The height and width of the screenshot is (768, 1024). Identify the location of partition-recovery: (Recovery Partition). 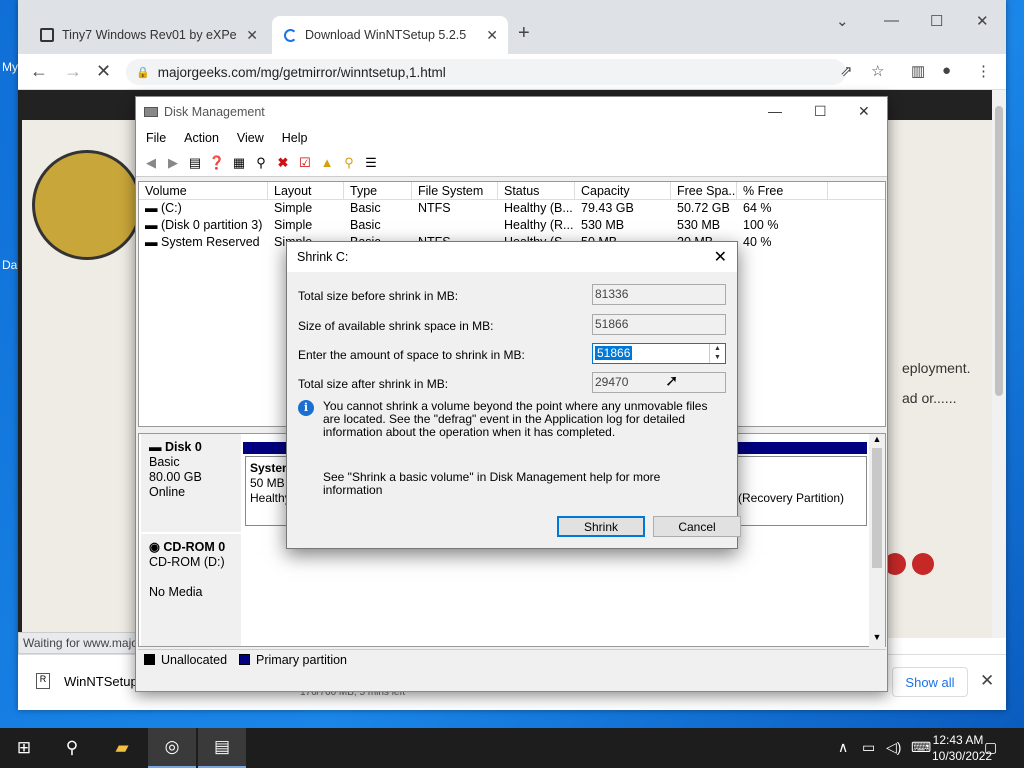
(801, 491).